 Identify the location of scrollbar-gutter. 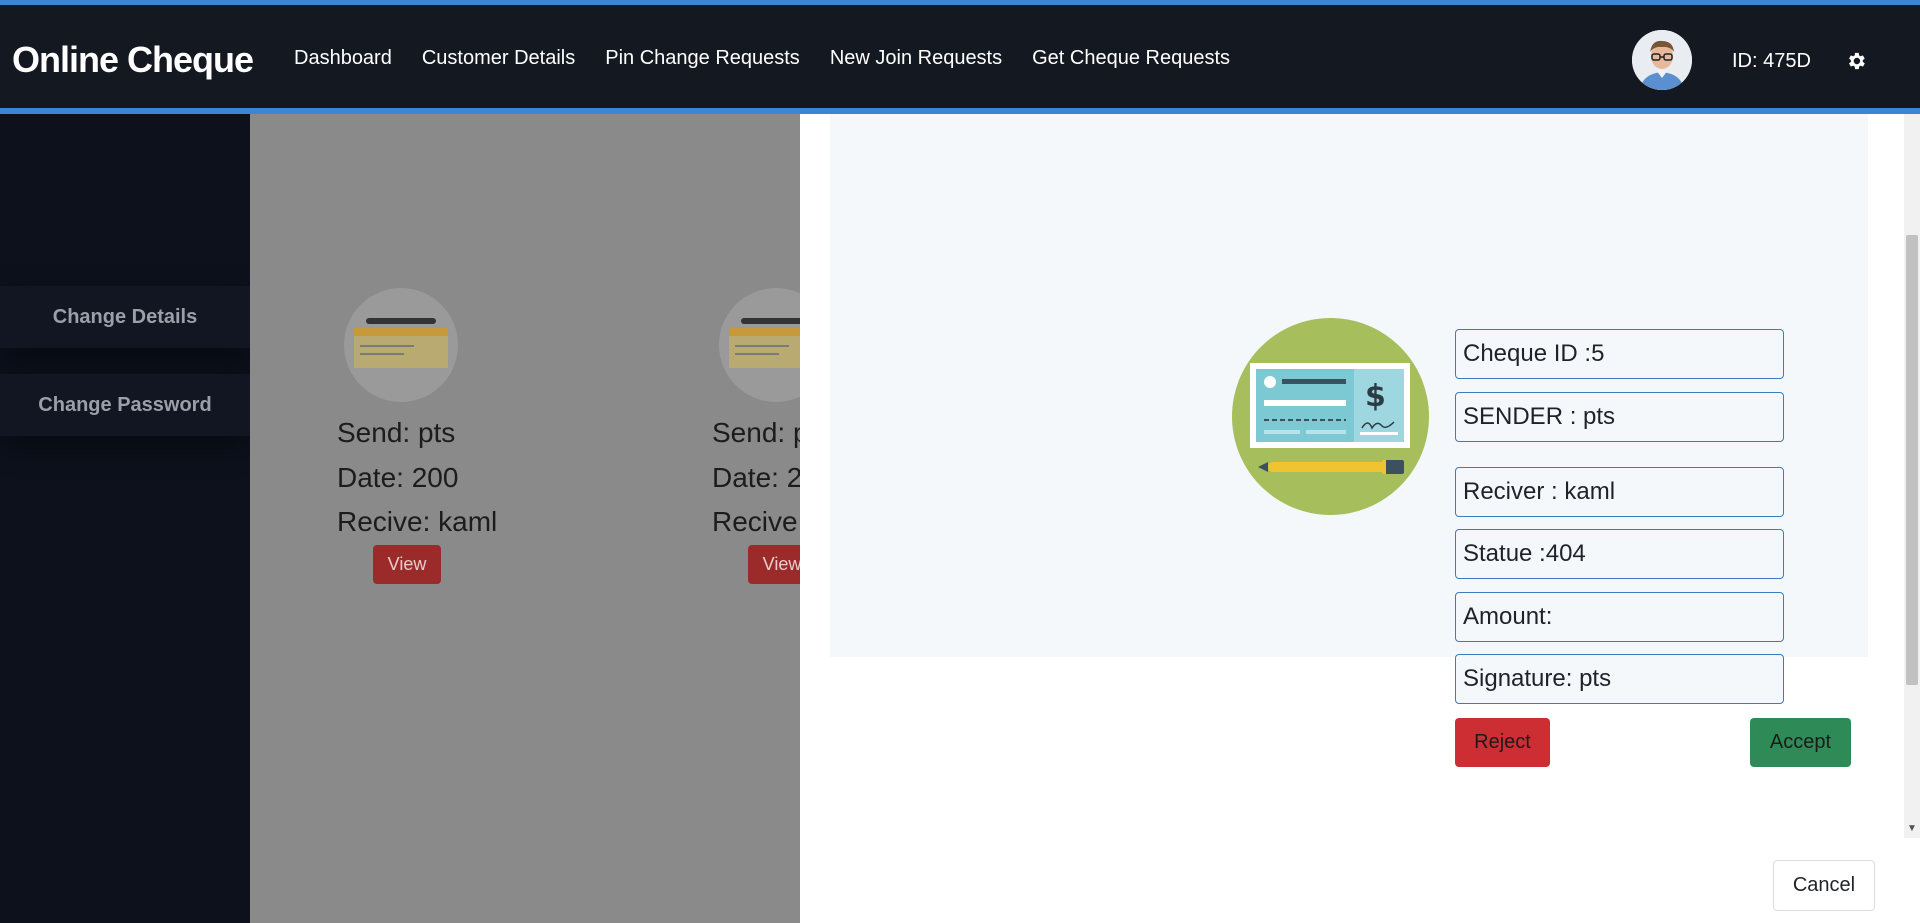
(1912, 880).